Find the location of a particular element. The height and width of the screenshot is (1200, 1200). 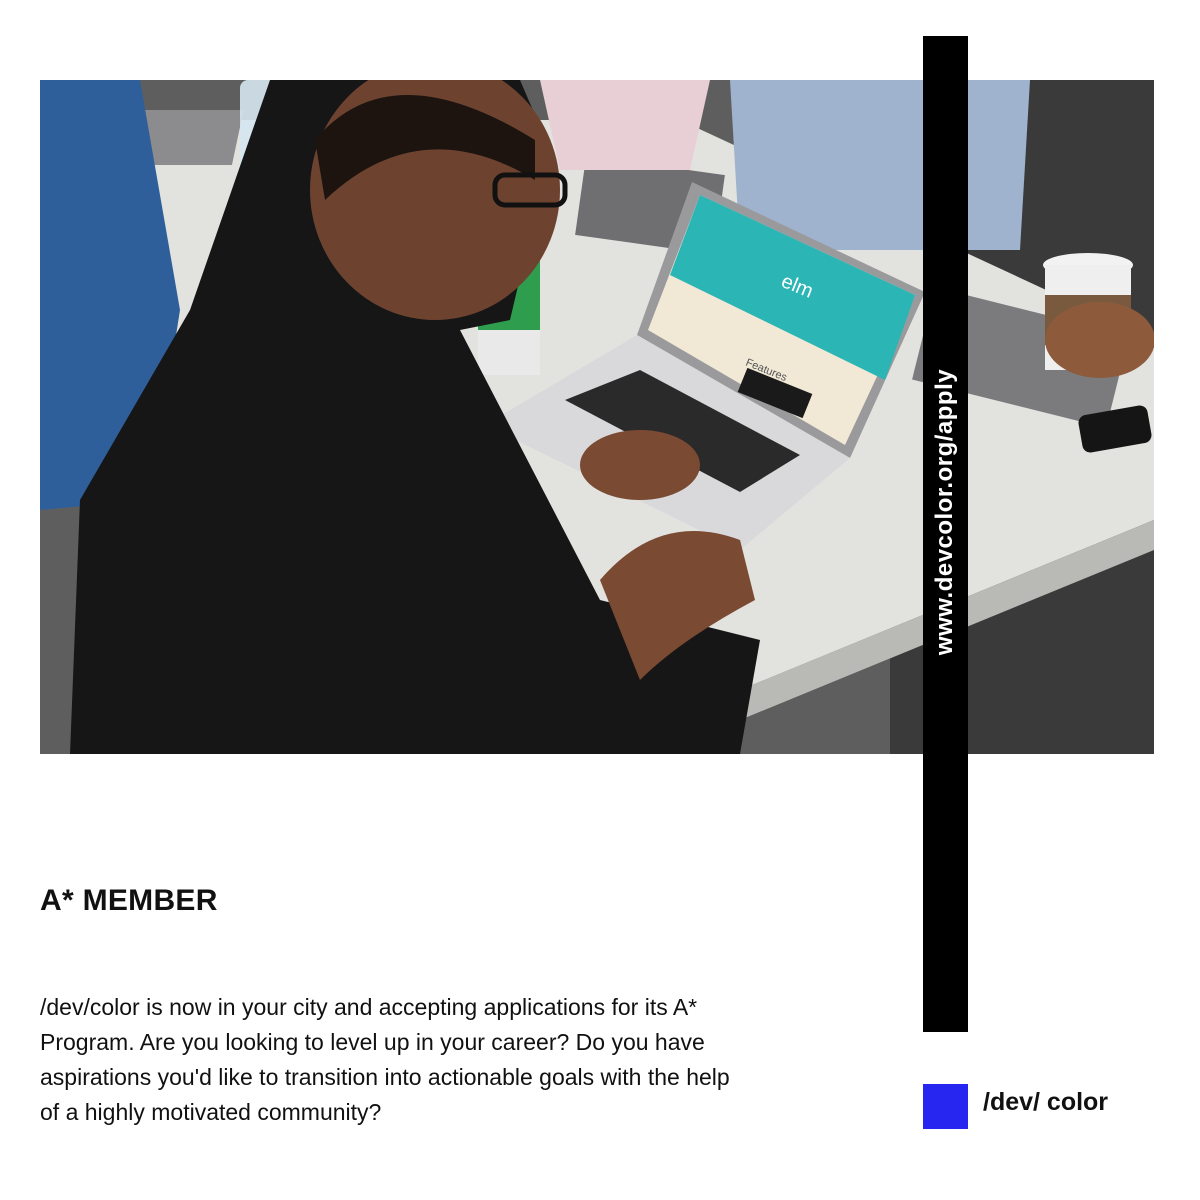

brand-logo-text: /dev/ color is located at coordinates (1046, 1102).